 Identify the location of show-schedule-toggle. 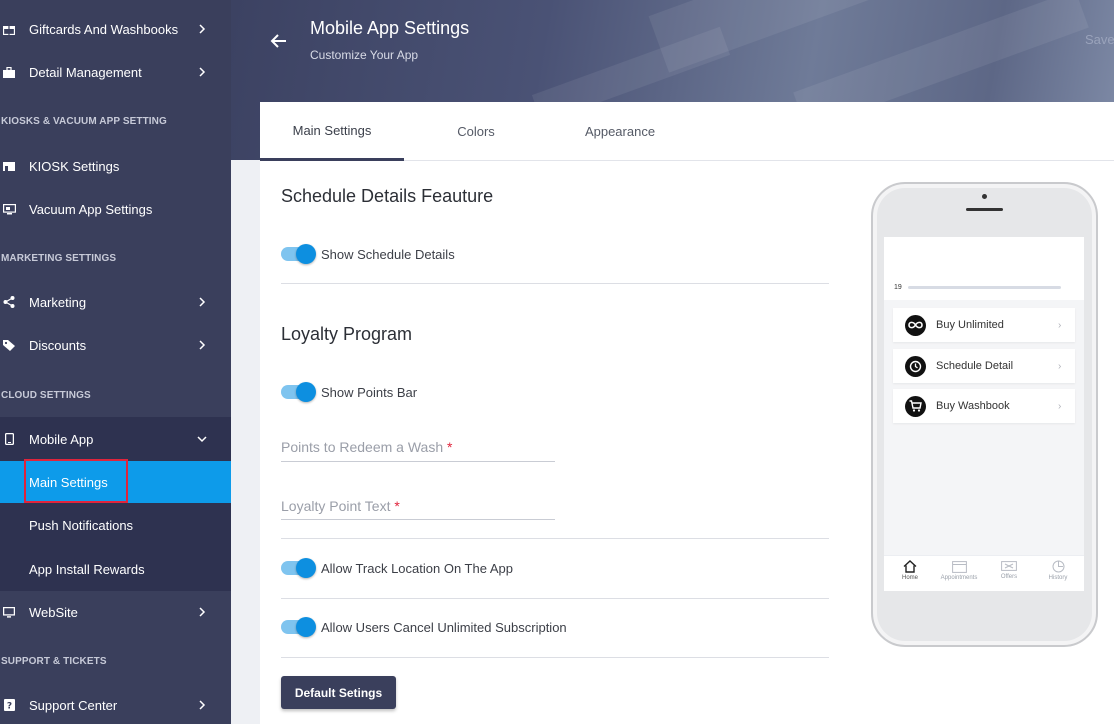
(298, 254).